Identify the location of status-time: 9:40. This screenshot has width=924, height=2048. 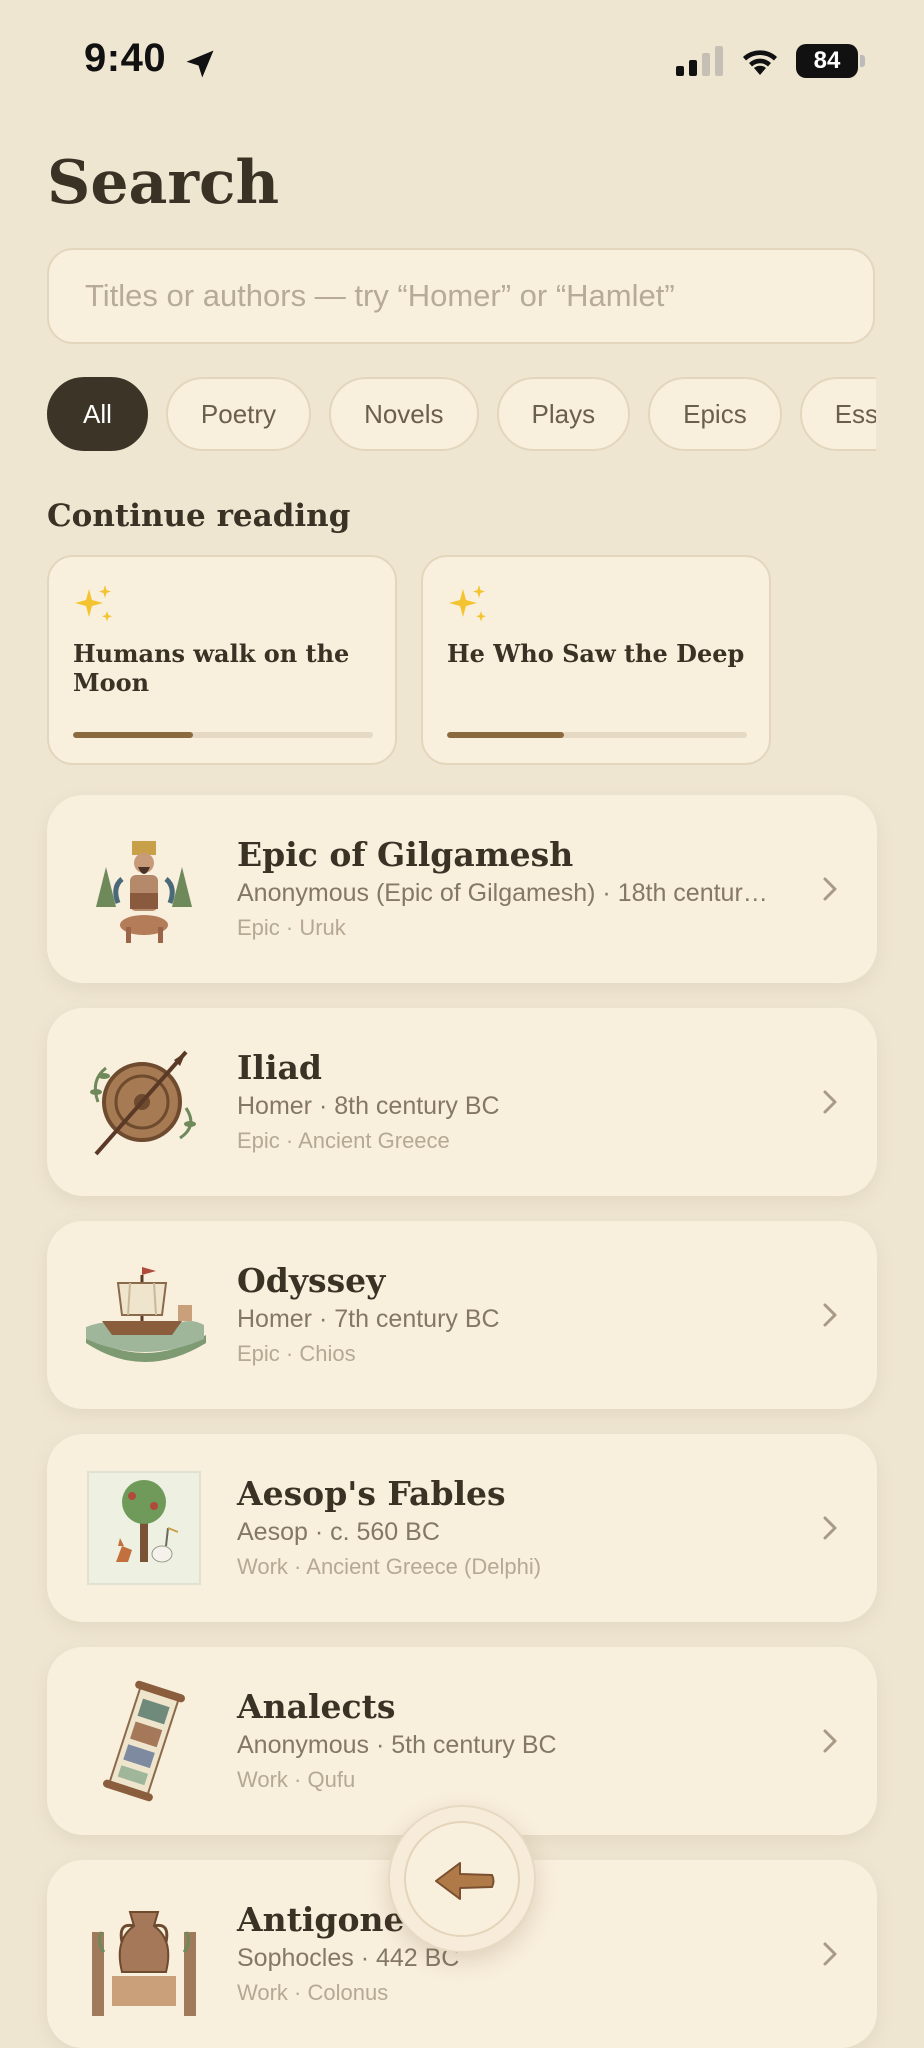
(125, 58).